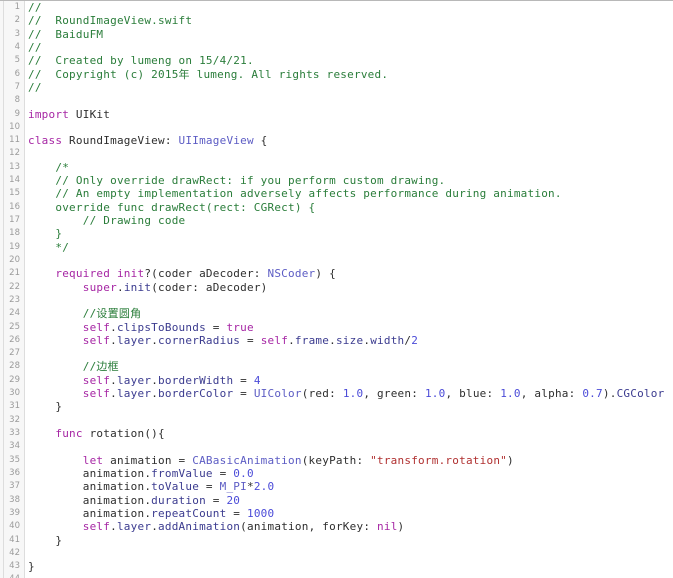 This screenshot has width=673, height=578. Describe the element at coordinates (189, 513) in the screenshot. I see `token-prop: repeatCount` at that location.